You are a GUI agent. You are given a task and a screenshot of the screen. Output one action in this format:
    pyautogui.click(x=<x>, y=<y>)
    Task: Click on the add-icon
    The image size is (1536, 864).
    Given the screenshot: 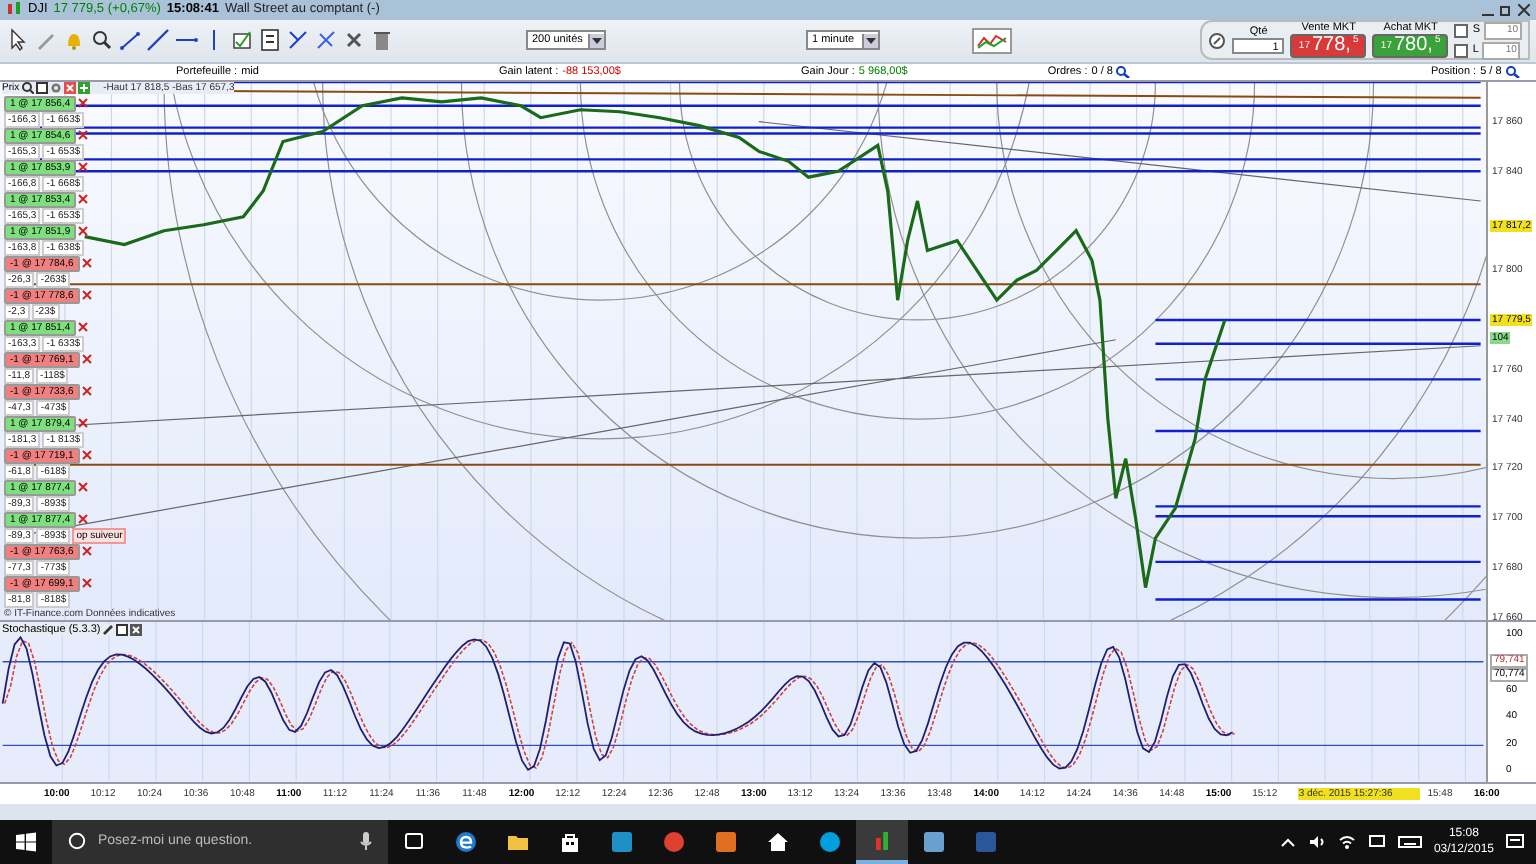 What is the action you would take?
    pyautogui.click(x=83, y=87)
    